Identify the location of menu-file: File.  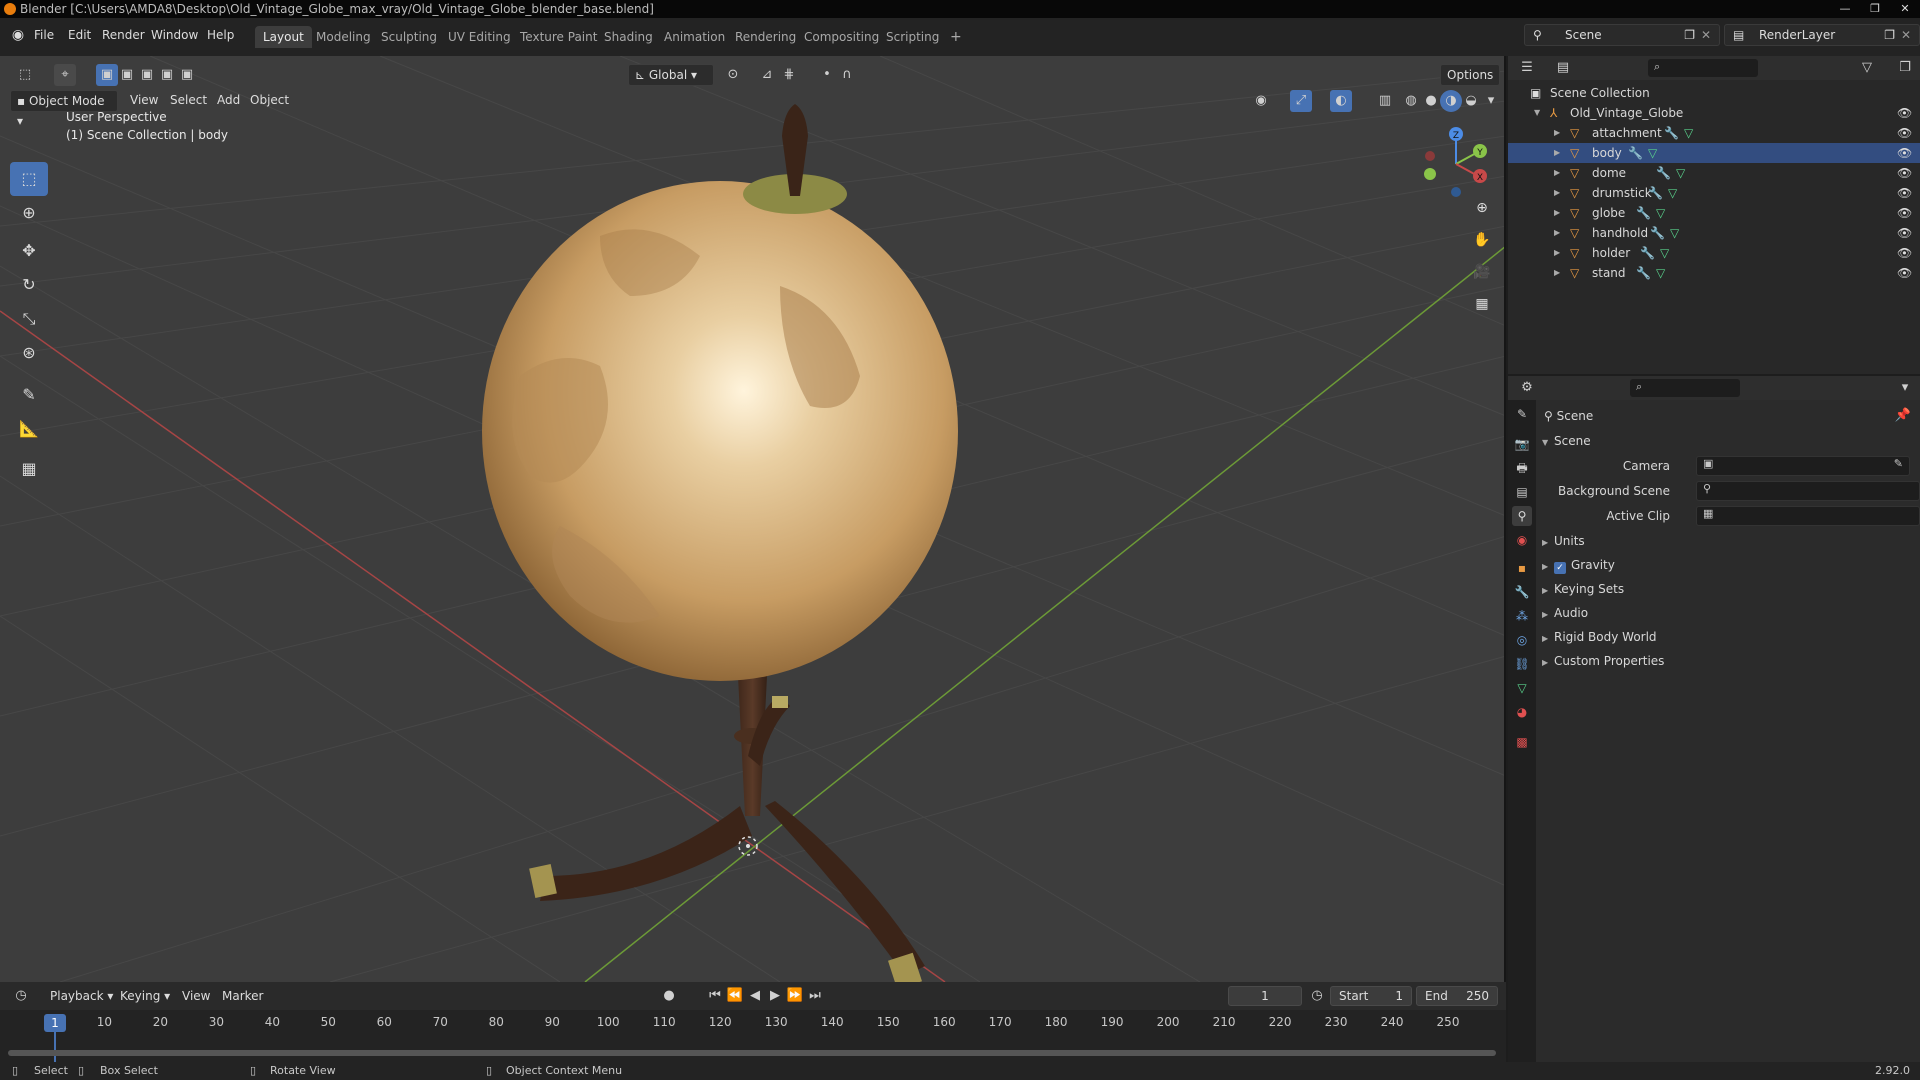
(44, 35).